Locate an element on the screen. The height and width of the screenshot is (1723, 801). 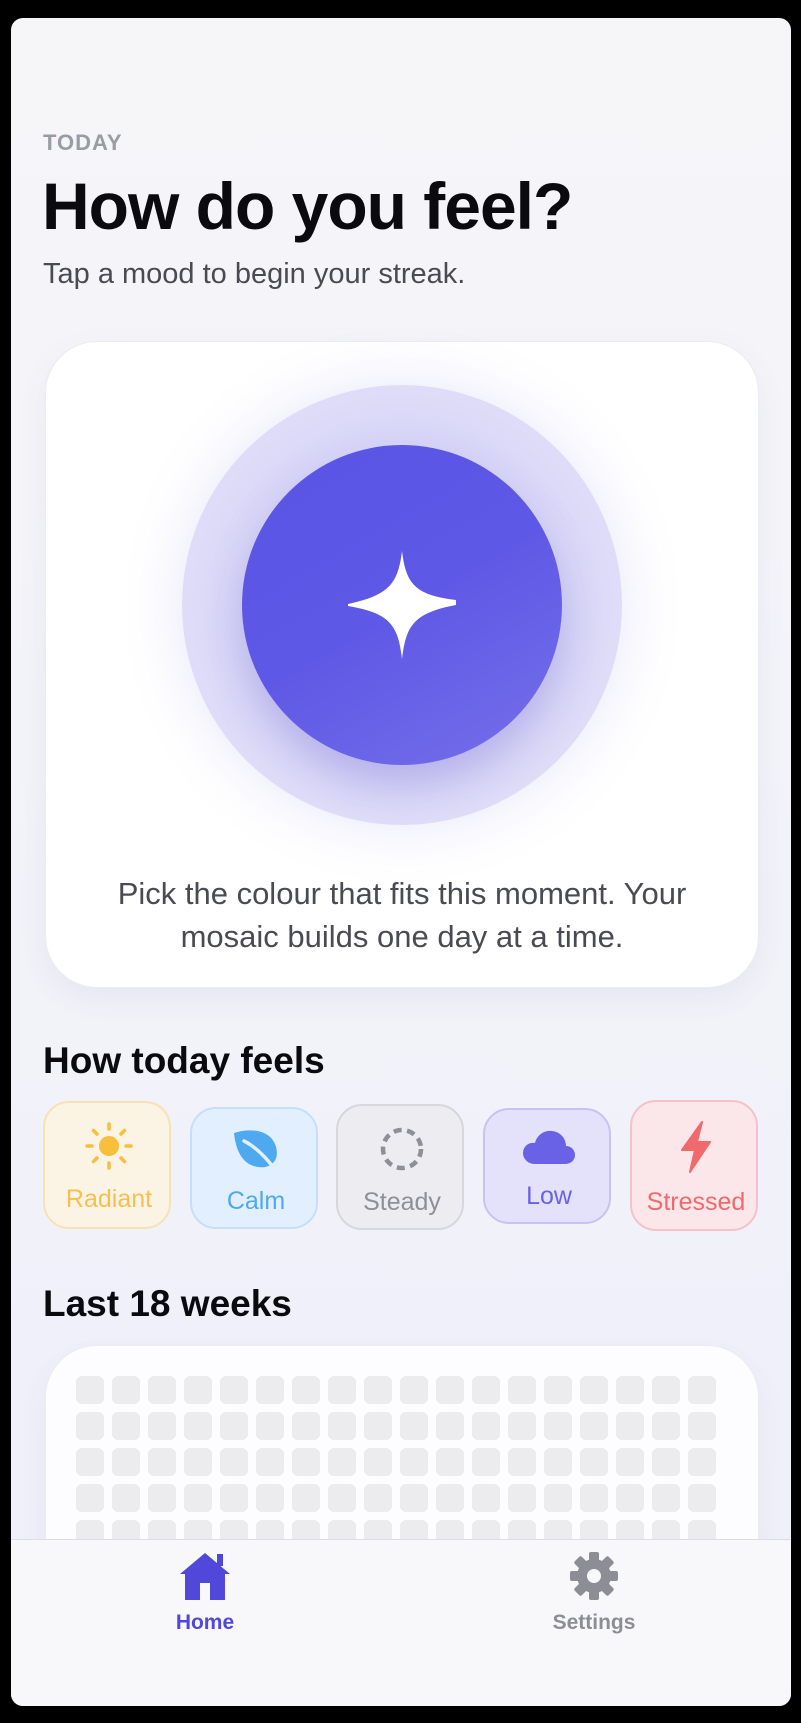
eyebrow-label: TODAY is located at coordinates (83, 142).